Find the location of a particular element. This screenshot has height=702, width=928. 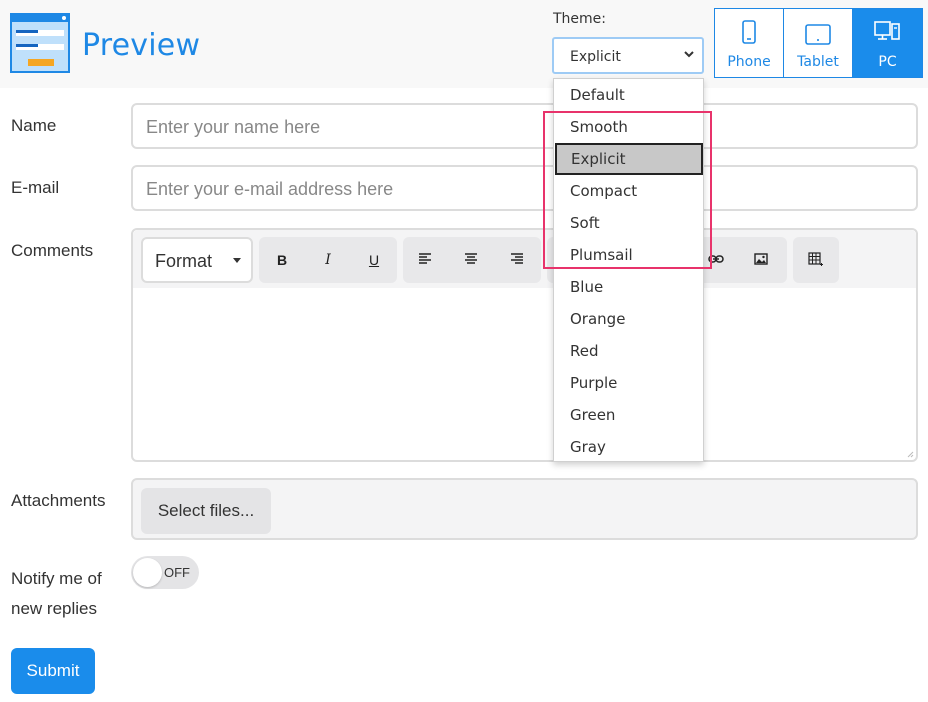

caret-down-icon is located at coordinates (237, 260).